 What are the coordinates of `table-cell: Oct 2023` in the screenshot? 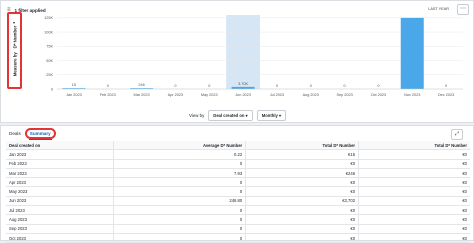 It's located at (60, 238).